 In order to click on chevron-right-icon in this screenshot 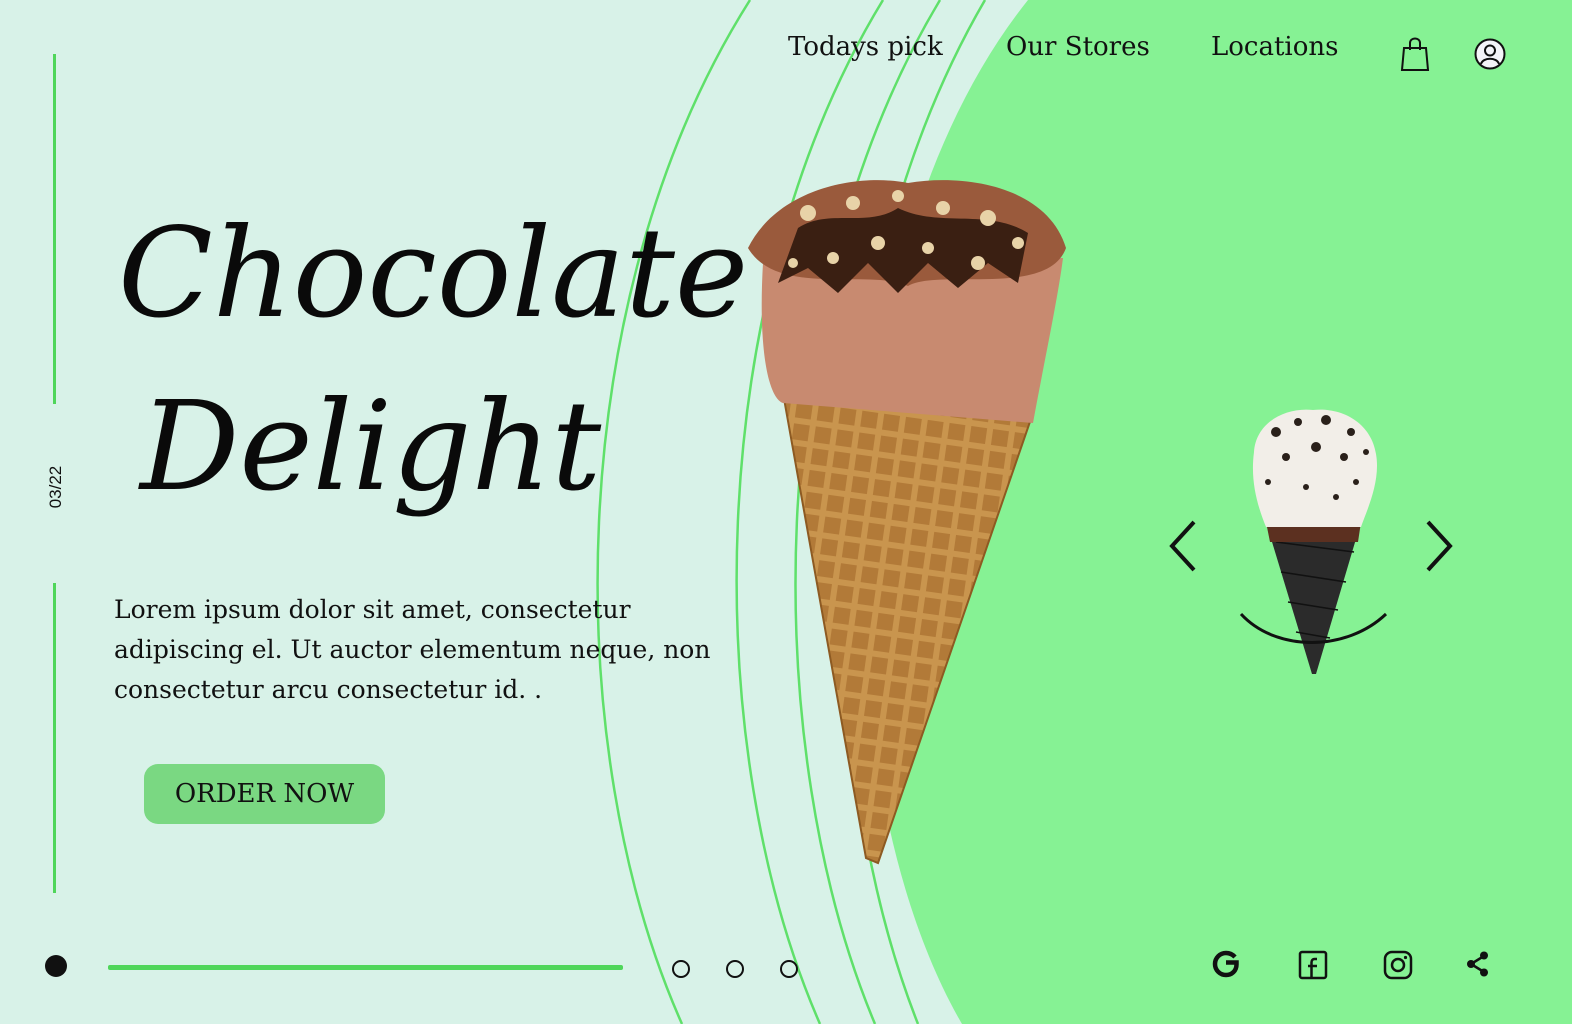, I will do `click(1439, 546)`.